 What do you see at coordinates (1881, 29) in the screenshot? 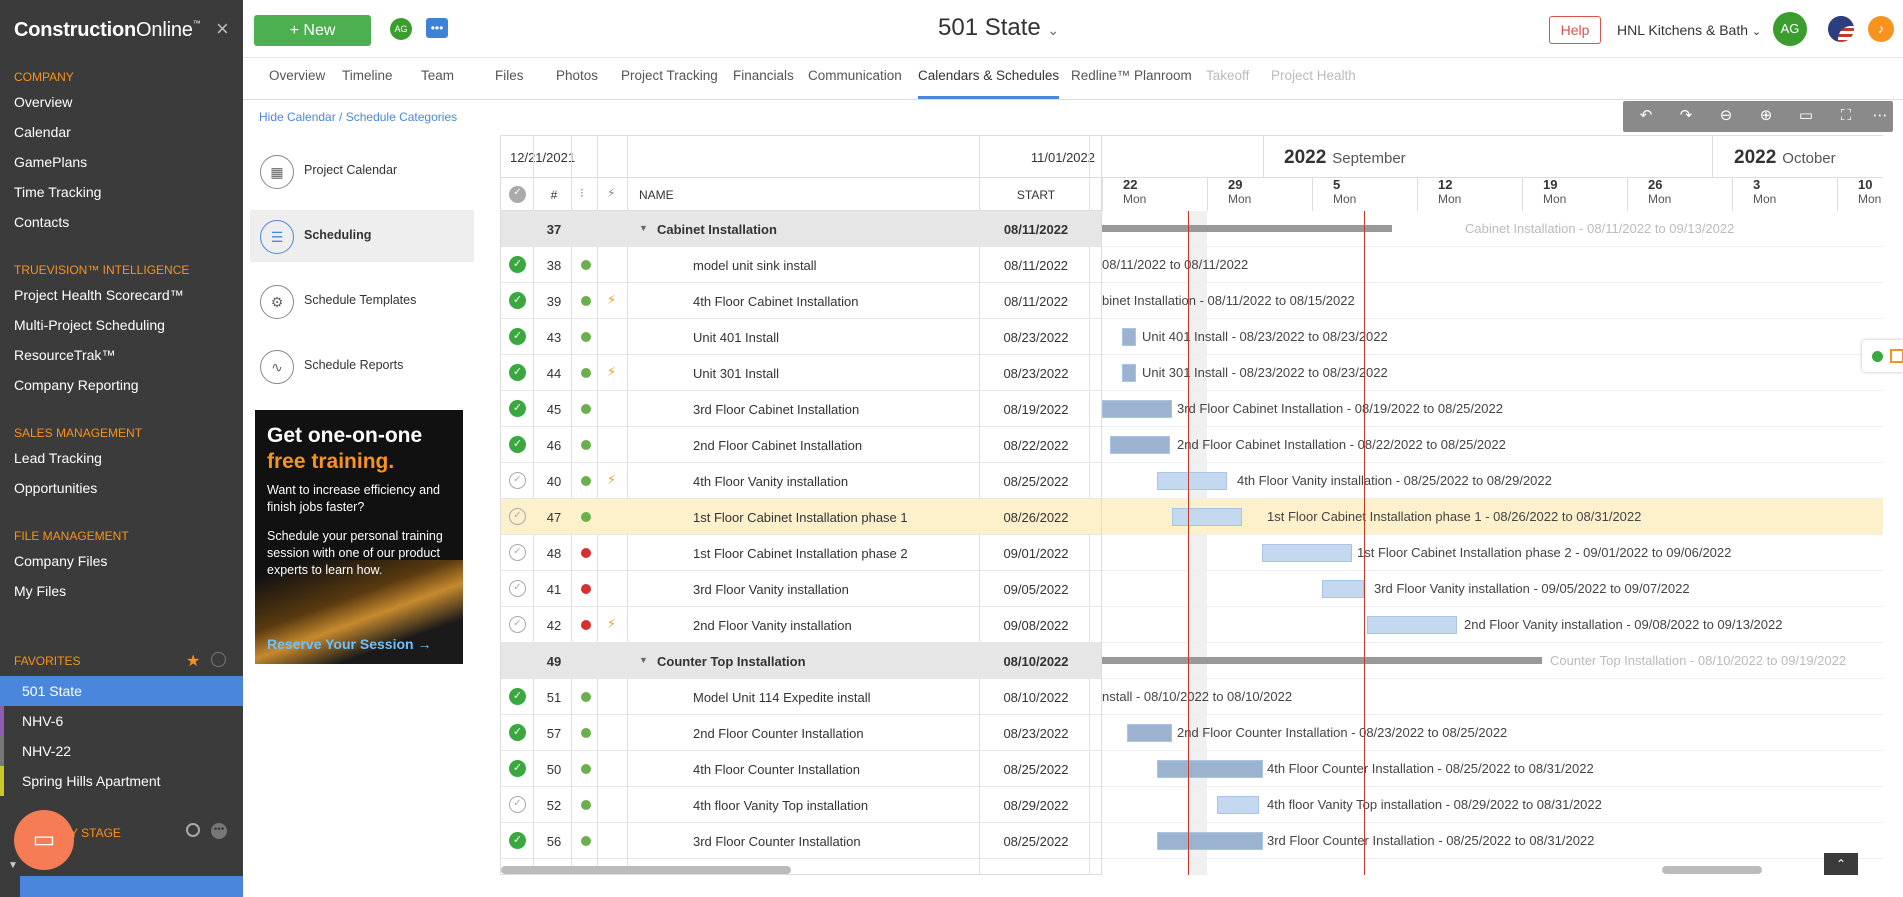
I see `notifications-bell-icon: ♪` at bounding box center [1881, 29].